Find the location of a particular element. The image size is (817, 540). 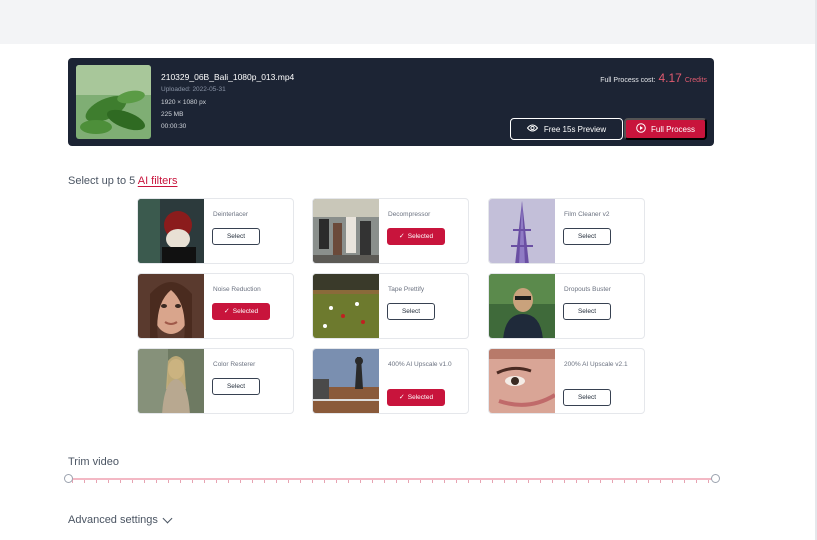

video-thumbnail is located at coordinates (113, 102).